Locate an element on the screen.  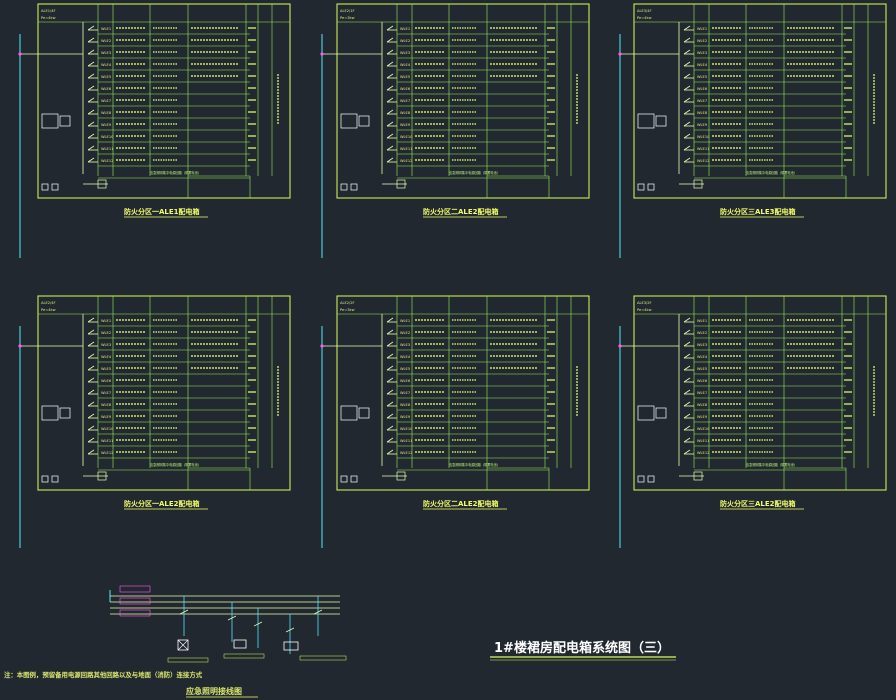
main-drawing-title: 1#楼裙房配电箱系统图（三） is located at coordinates (582, 648).